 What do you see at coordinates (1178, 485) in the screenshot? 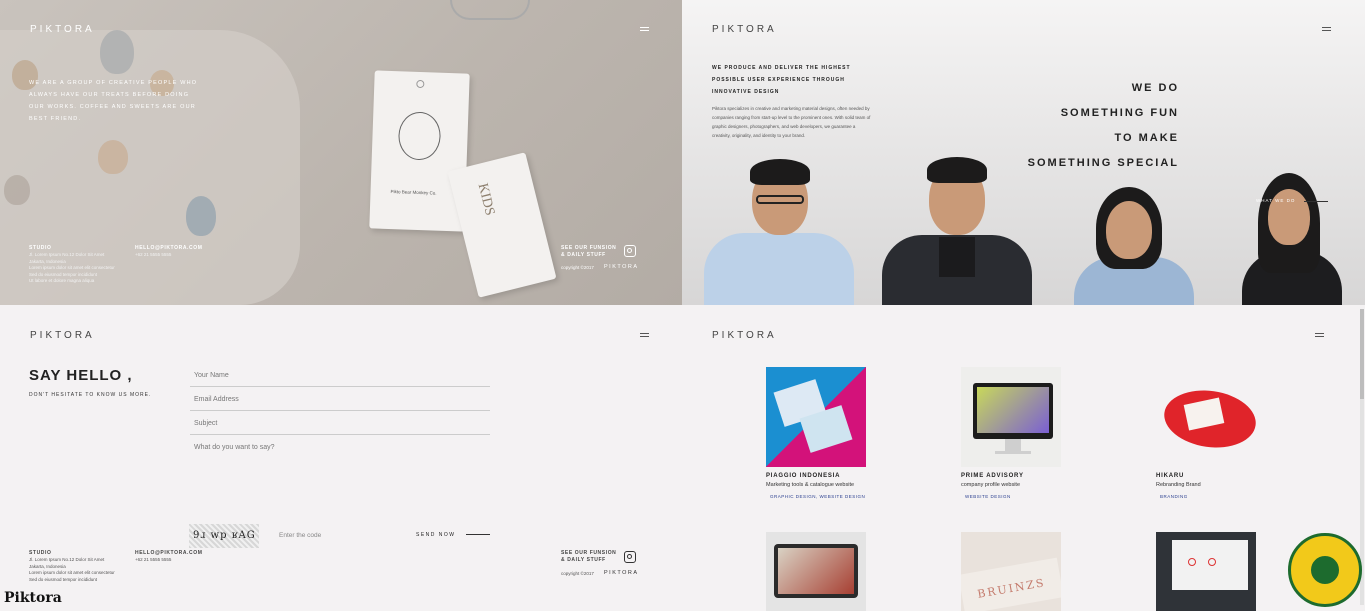
I see `project-desc: Rebranding Brand` at bounding box center [1178, 485].